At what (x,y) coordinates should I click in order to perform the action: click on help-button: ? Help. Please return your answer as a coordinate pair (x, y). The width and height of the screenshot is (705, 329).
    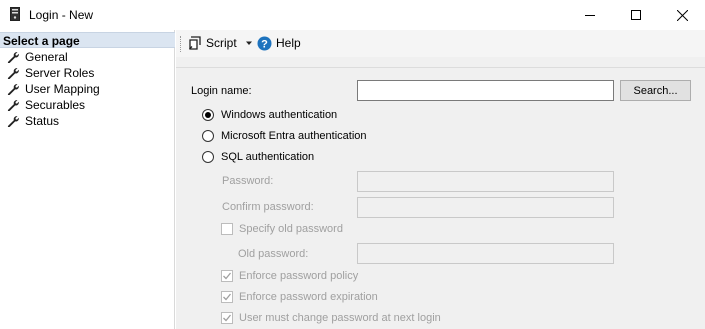
    Looking at the image, I should click on (279, 43).